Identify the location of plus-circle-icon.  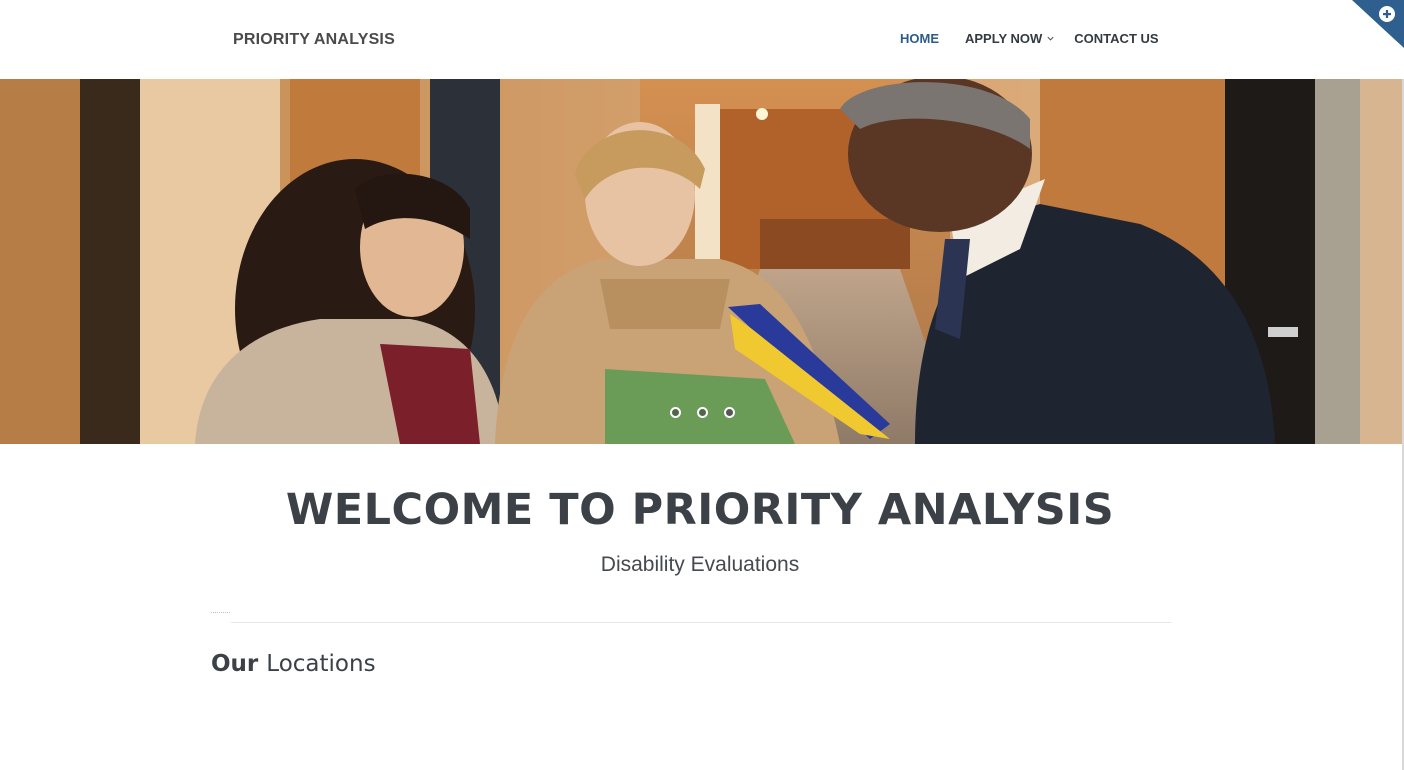
(1378, 24).